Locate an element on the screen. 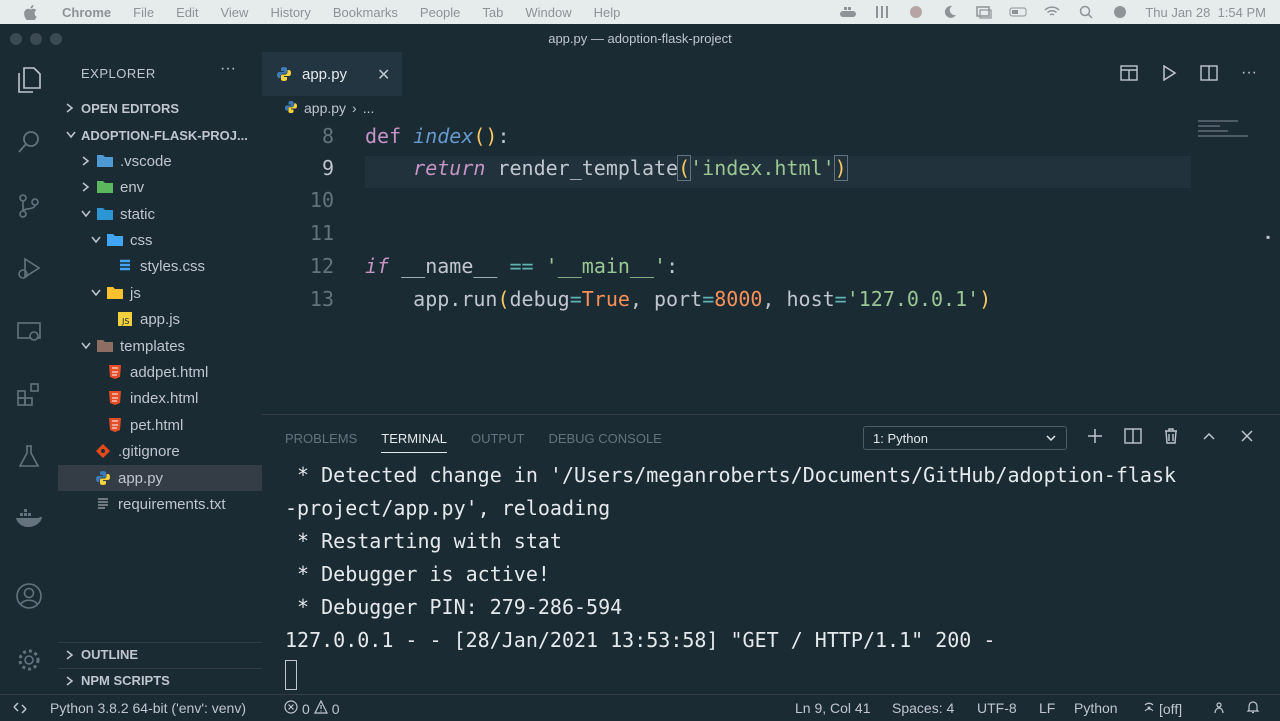  minimap is located at coordinates (1229, 134).